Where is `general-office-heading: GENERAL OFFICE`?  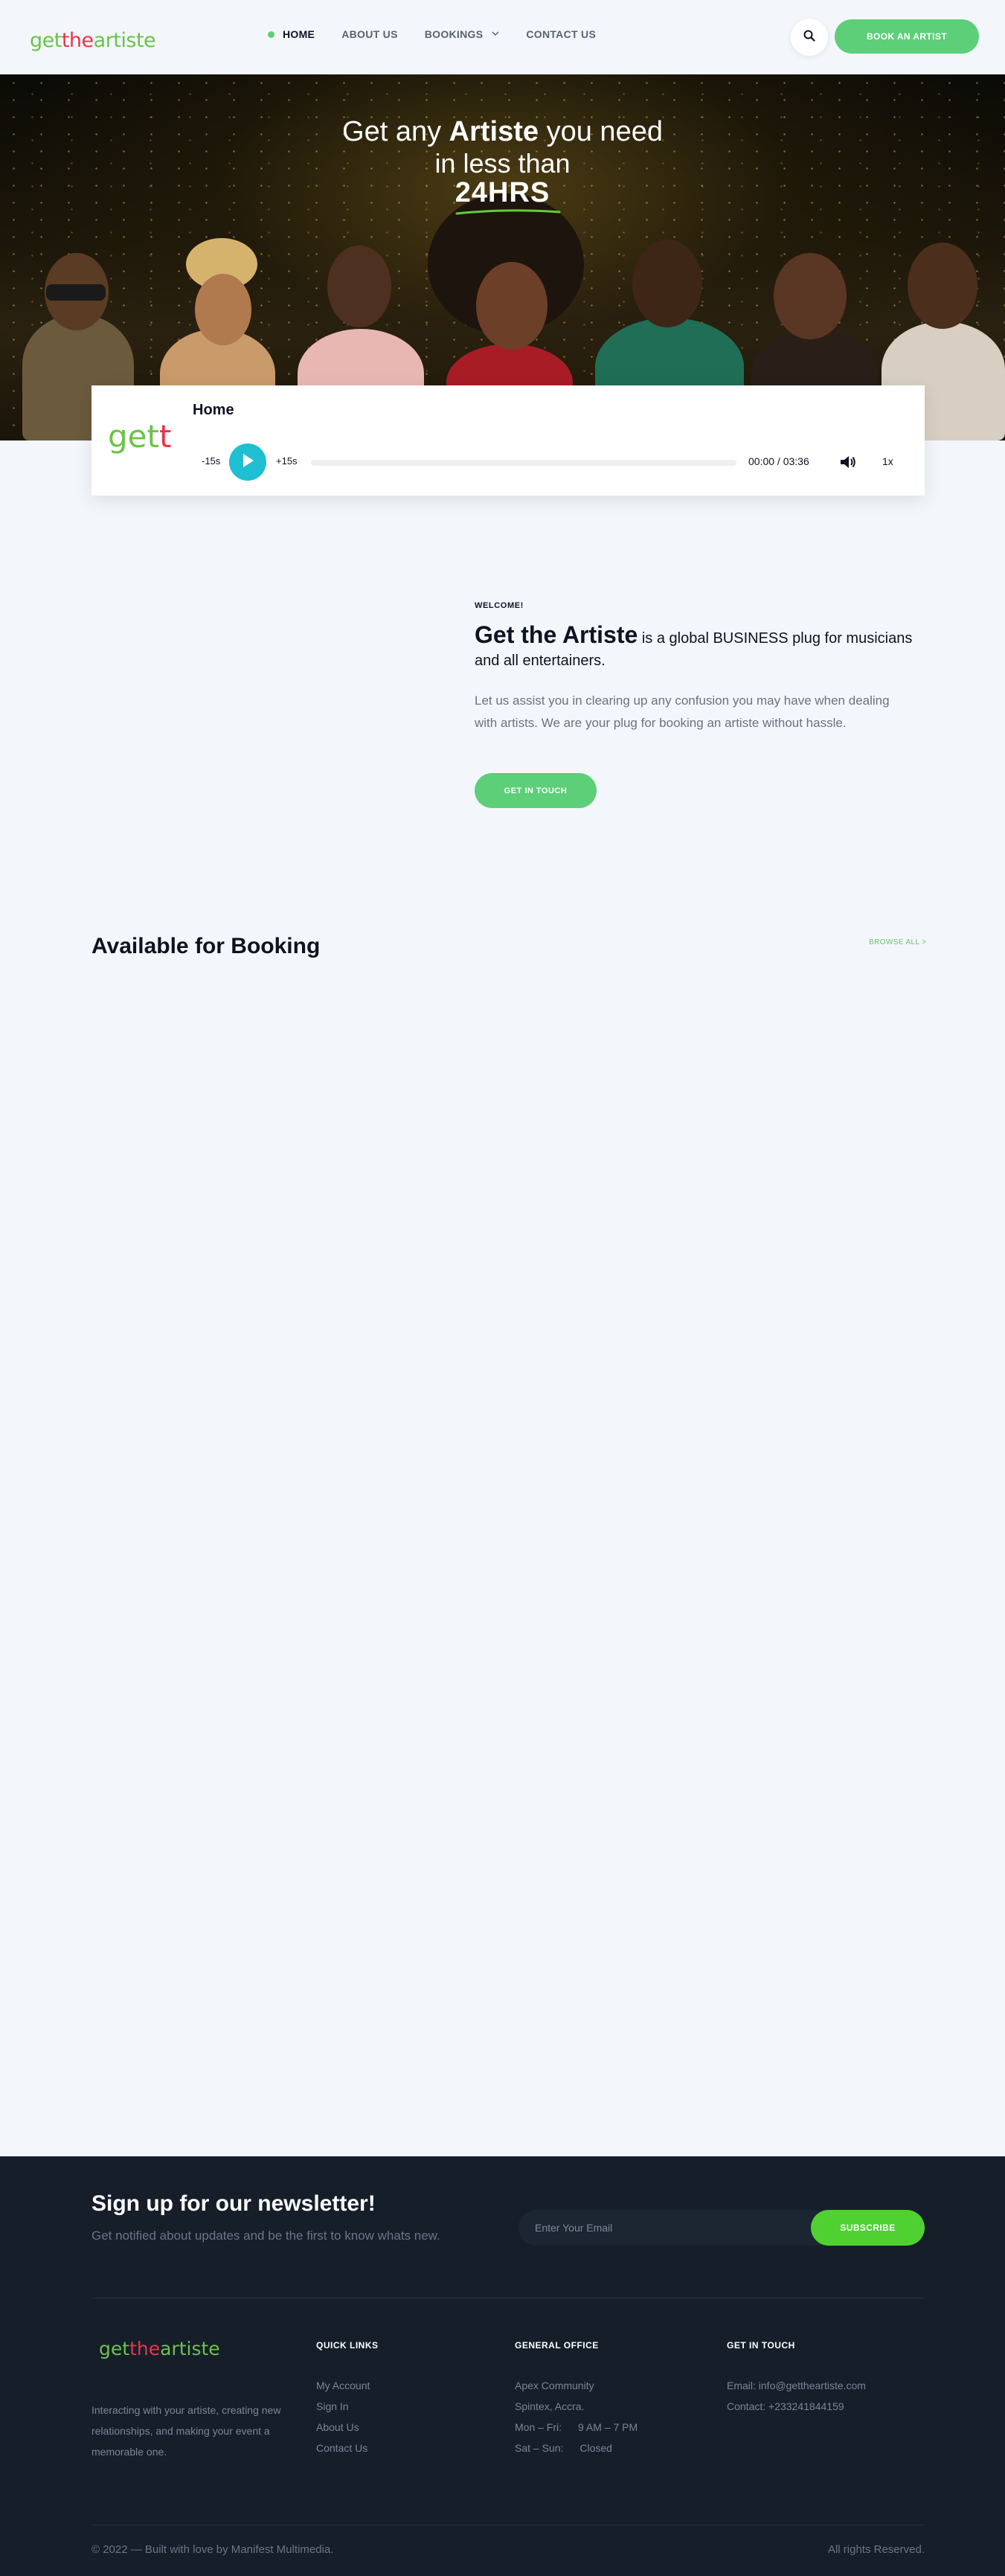
general-office-heading: GENERAL OFFICE is located at coordinates (557, 2345).